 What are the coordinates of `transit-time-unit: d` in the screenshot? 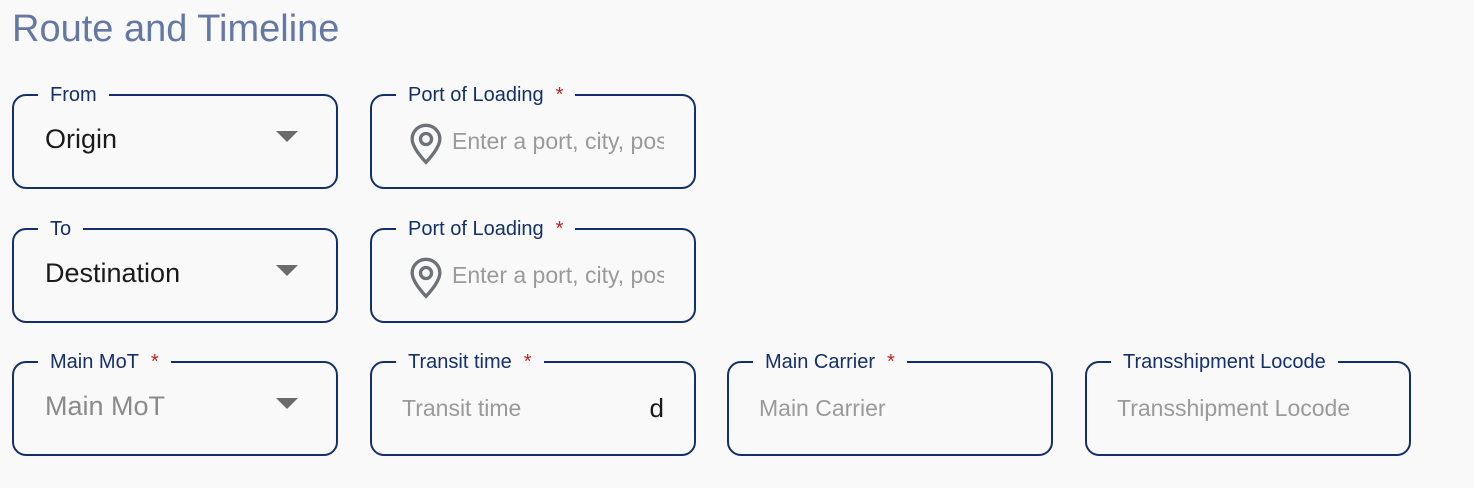 It's located at (656, 408).